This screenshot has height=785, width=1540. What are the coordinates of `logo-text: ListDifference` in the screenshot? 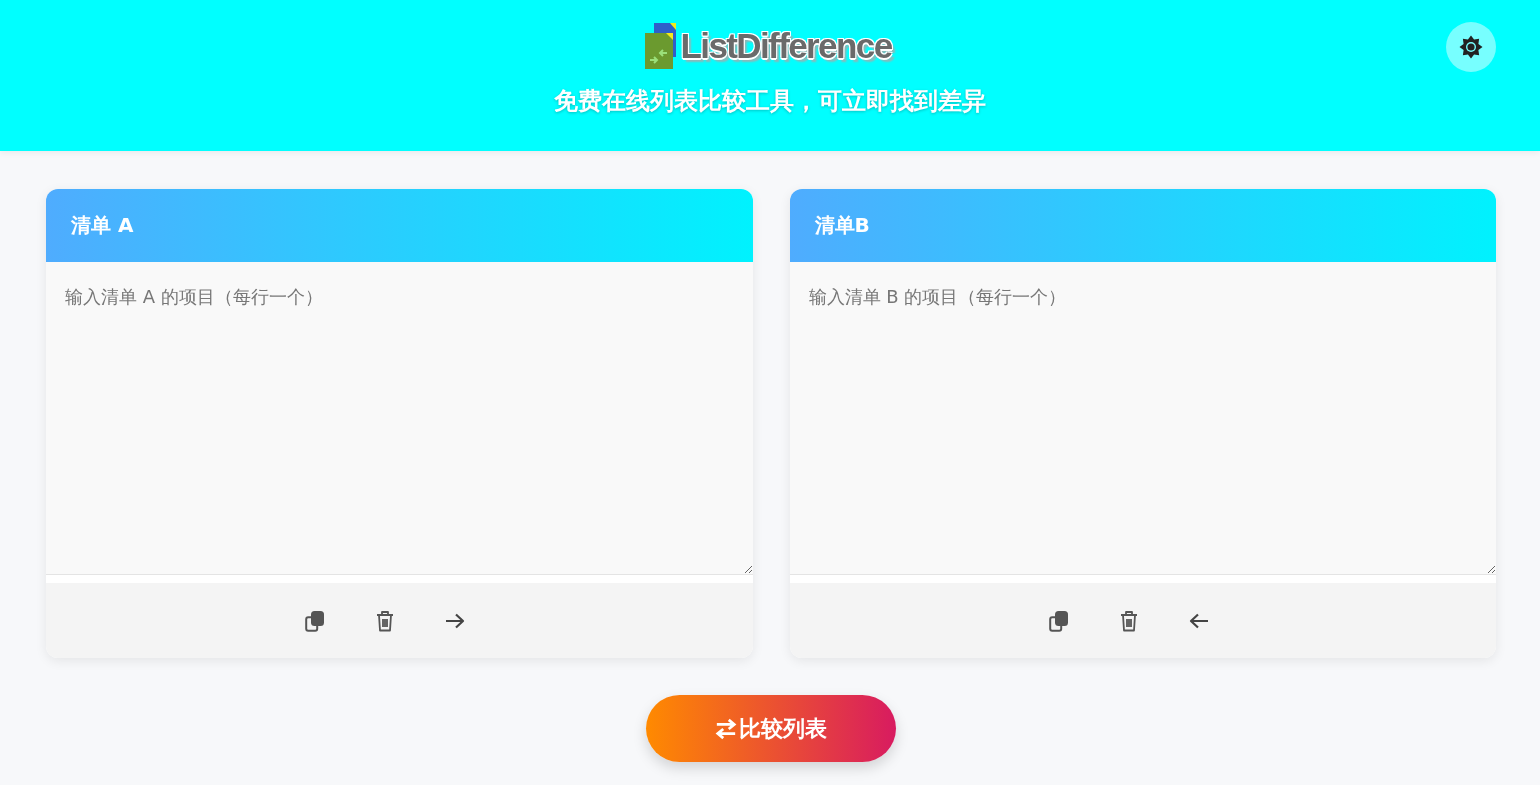 It's located at (786, 46).